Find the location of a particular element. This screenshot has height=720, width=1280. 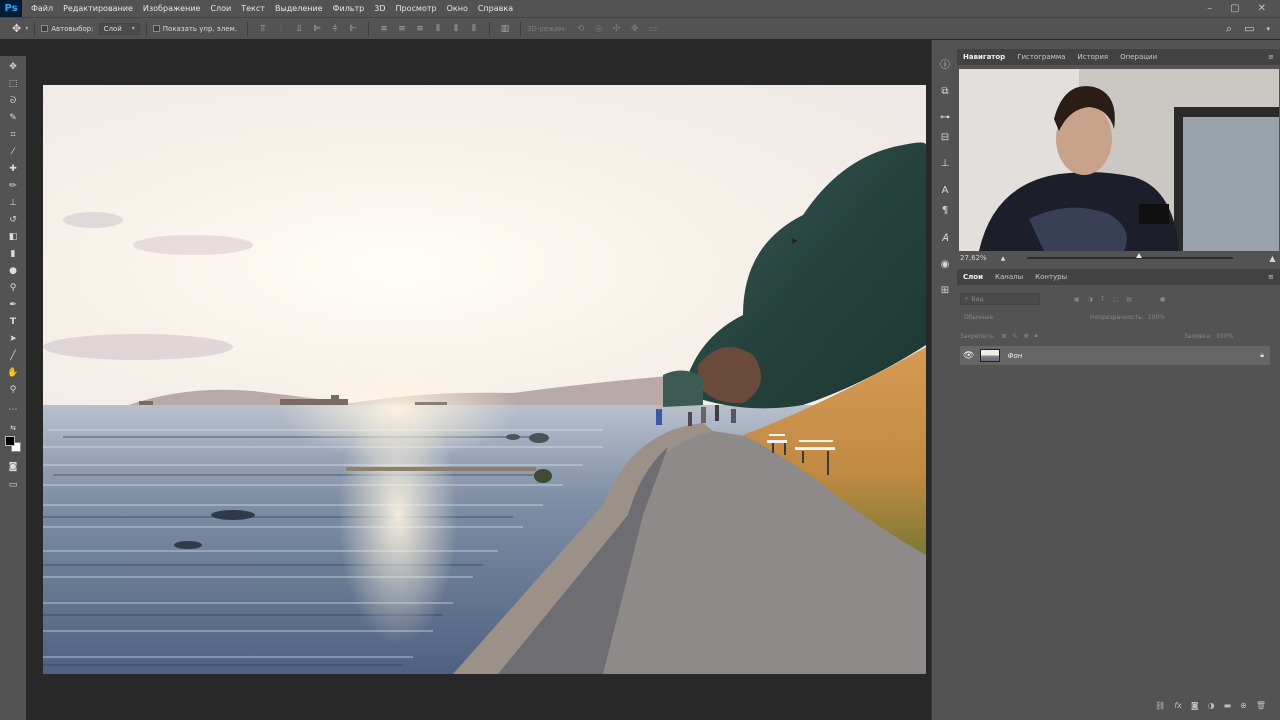

opacity-value: 100% is located at coordinates (1156, 317).